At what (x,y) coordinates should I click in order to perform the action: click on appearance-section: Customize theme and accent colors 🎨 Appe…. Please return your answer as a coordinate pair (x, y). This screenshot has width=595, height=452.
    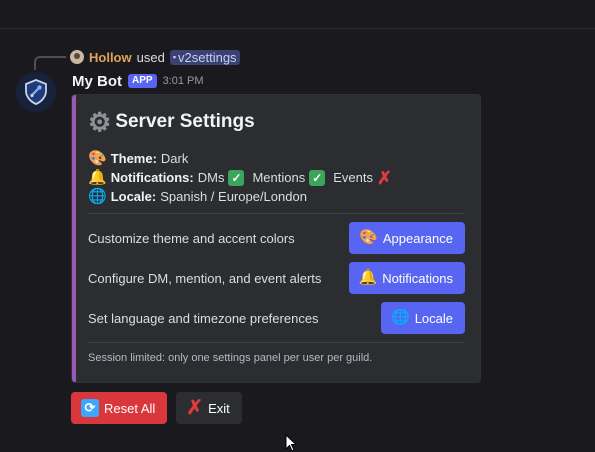
    Looking at the image, I should click on (276, 238).